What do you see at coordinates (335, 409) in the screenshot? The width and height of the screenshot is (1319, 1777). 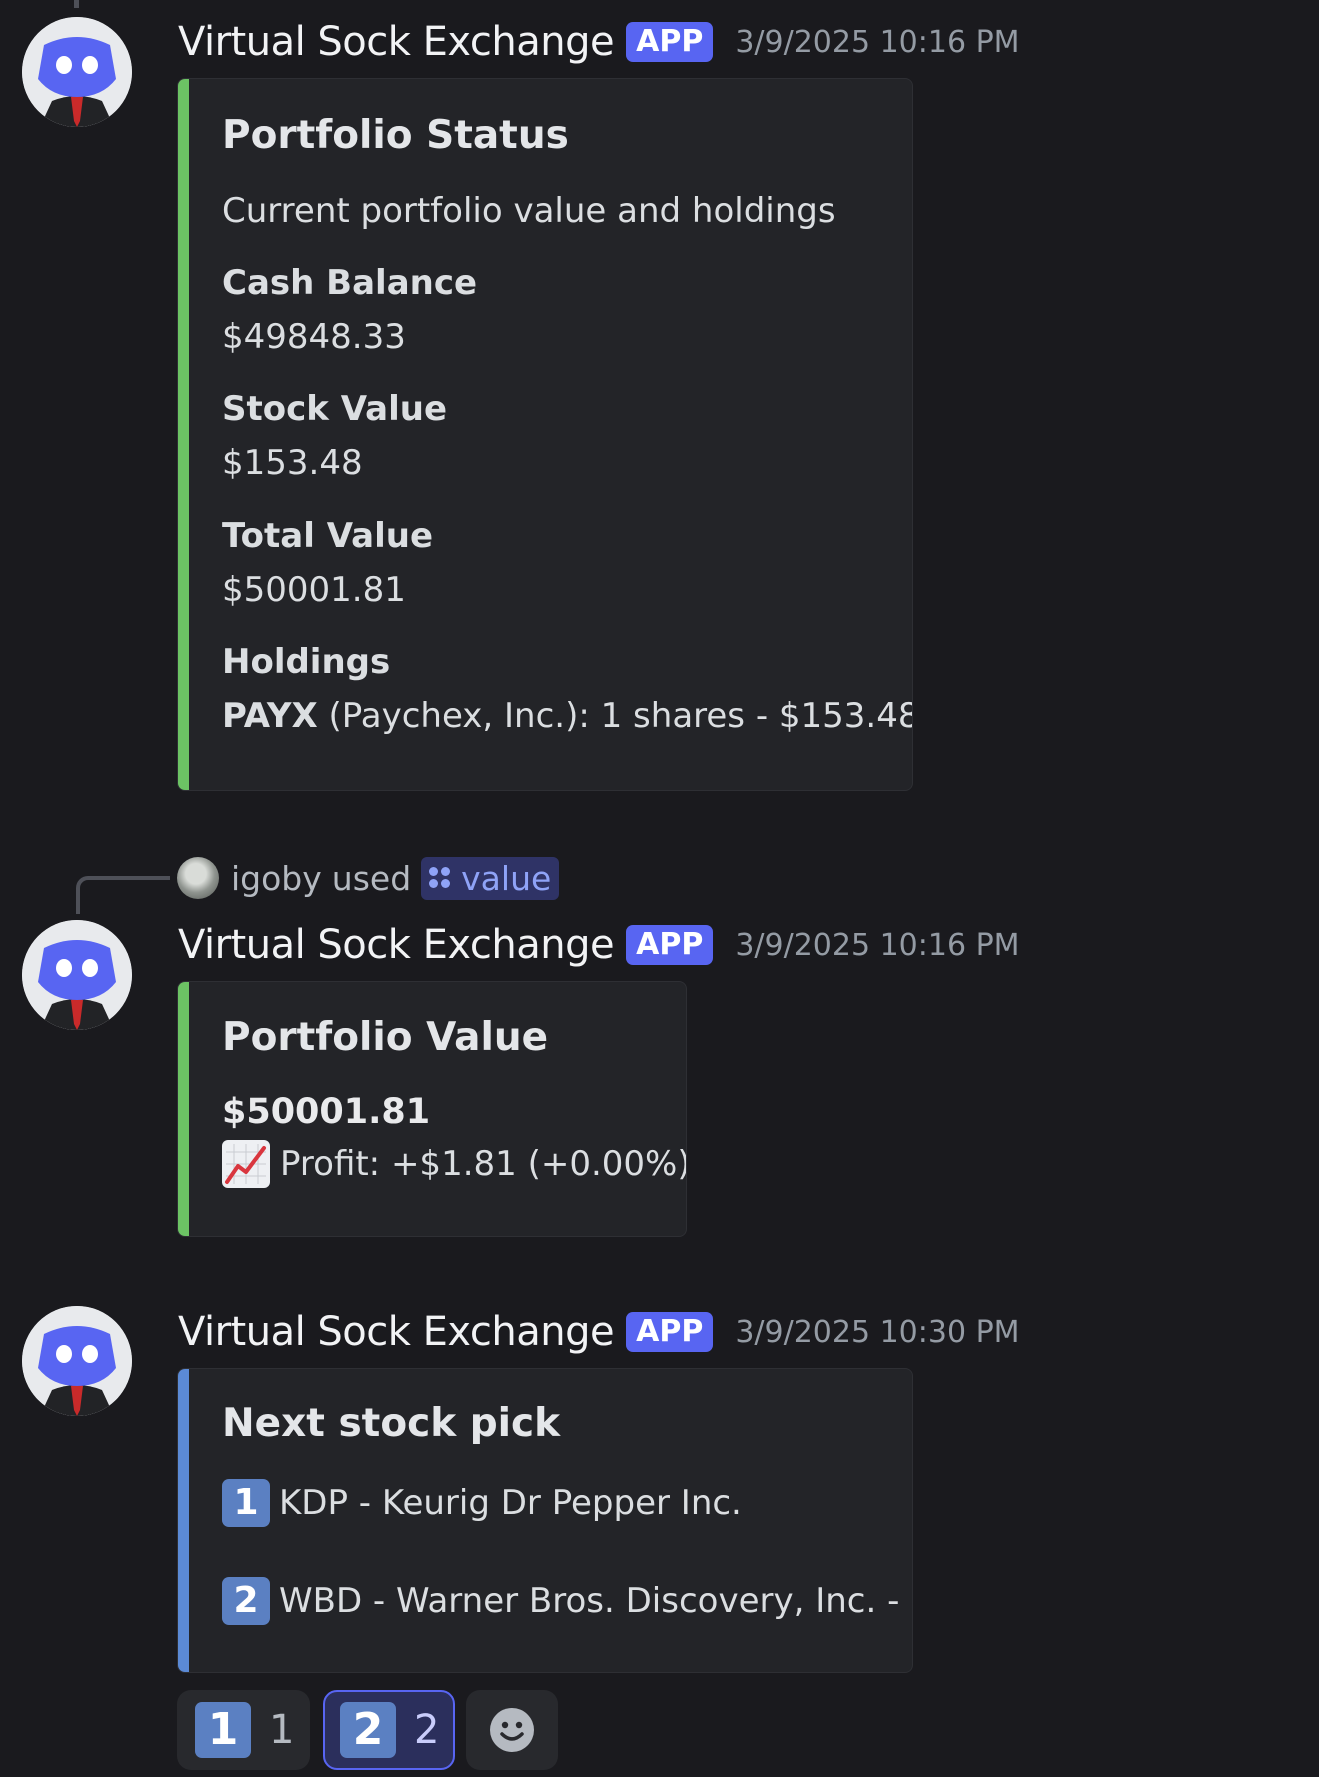 I see `field-name-stock-value: Stock Value` at bounding box center [335, 409].